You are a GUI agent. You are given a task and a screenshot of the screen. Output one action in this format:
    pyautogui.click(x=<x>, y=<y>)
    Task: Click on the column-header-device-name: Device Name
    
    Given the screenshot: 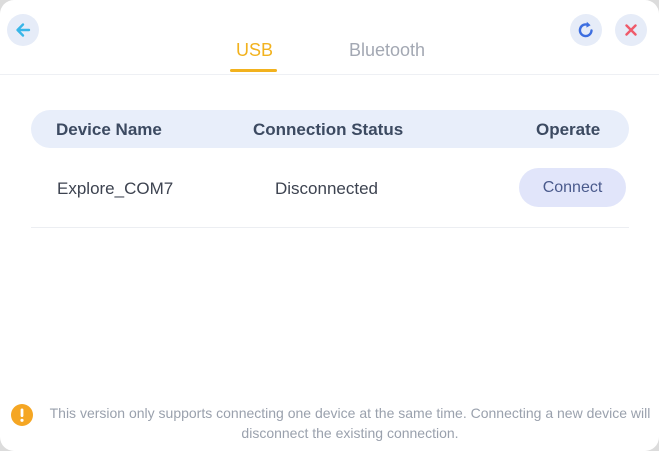 What is the action you would take?
    pyautogui.click(x=109, y=129)
    